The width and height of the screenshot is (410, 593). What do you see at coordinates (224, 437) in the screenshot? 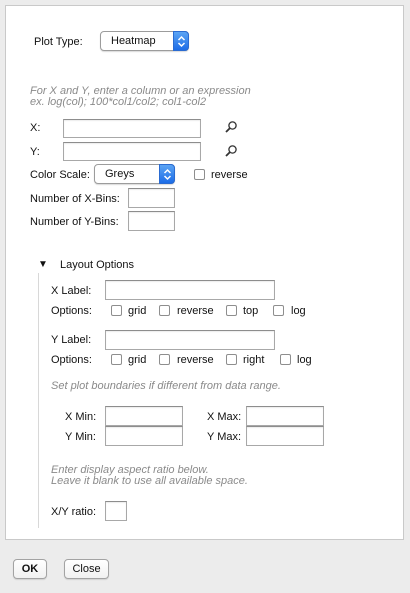
I see `ymax-label: Y Max:` at bounding box center [224, 437].